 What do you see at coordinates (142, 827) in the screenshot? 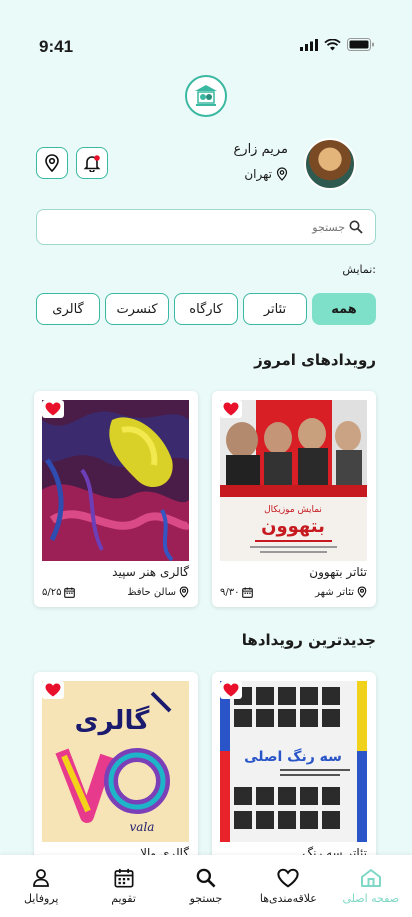
I see `poster-subtitle: vala` at bounding box center [142, 827].